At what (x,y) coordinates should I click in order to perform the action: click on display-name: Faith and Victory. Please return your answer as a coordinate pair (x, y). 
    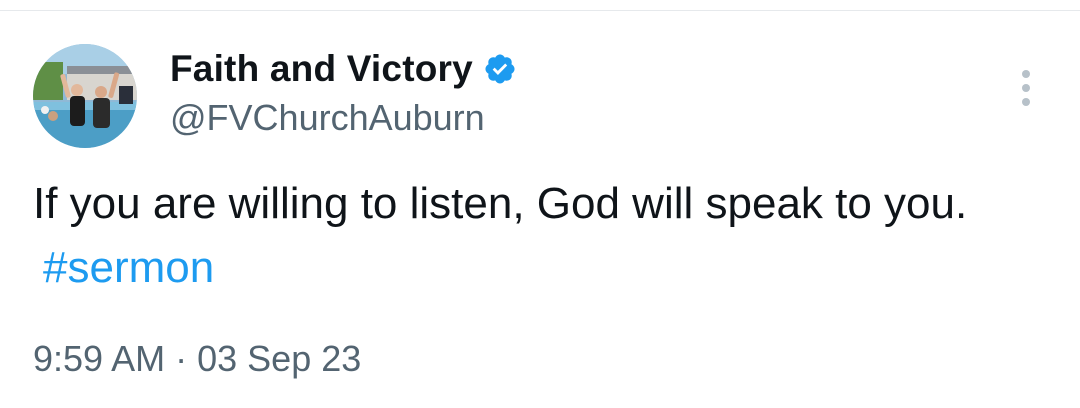
    Looking at the image, I should click on (321, 69).